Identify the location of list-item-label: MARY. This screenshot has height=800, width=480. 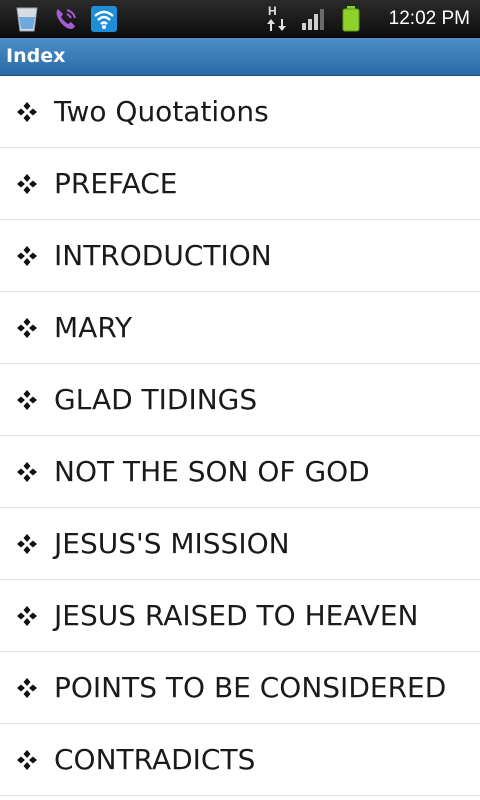
(93, 327).